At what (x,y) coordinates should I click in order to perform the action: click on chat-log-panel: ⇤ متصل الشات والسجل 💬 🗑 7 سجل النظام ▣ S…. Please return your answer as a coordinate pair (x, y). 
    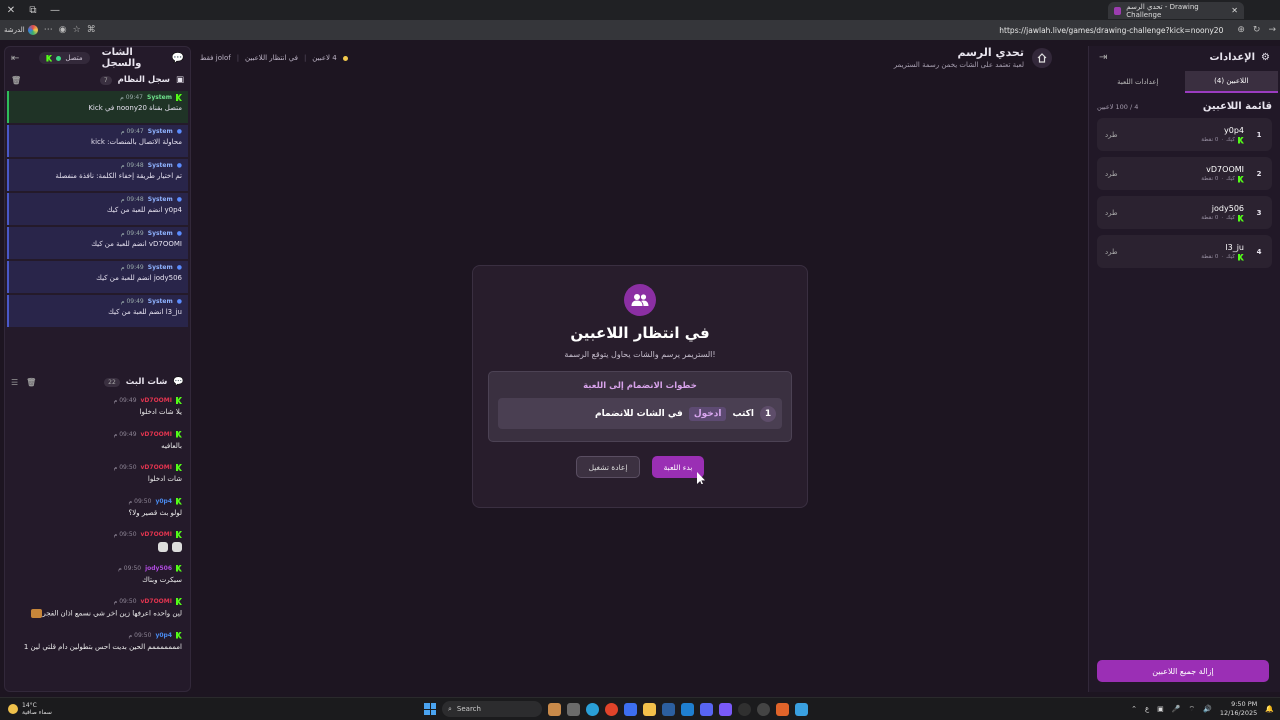
    Looking at the image, I should click on (97, 369).